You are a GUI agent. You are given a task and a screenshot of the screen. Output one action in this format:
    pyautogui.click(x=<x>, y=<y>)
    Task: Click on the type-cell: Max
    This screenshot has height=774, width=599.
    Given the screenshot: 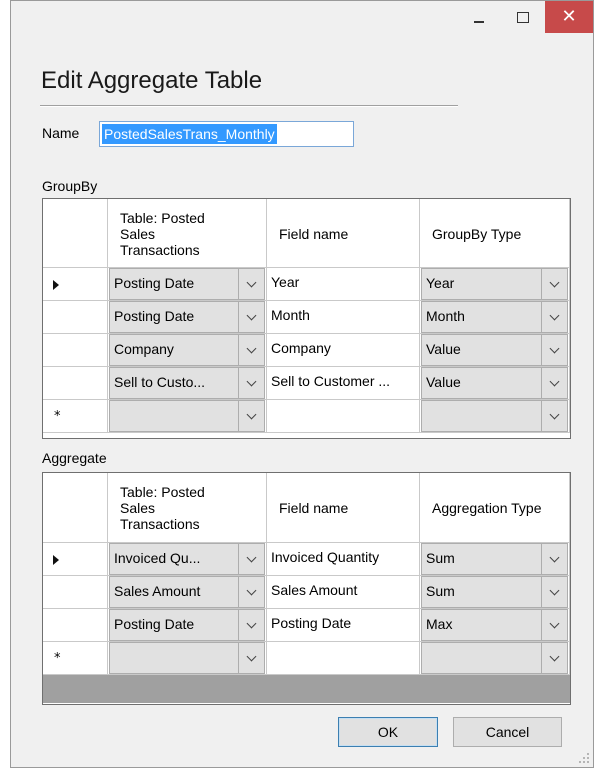 What is the action you would take?
    pyautogui.click(x=495, y=625)
    